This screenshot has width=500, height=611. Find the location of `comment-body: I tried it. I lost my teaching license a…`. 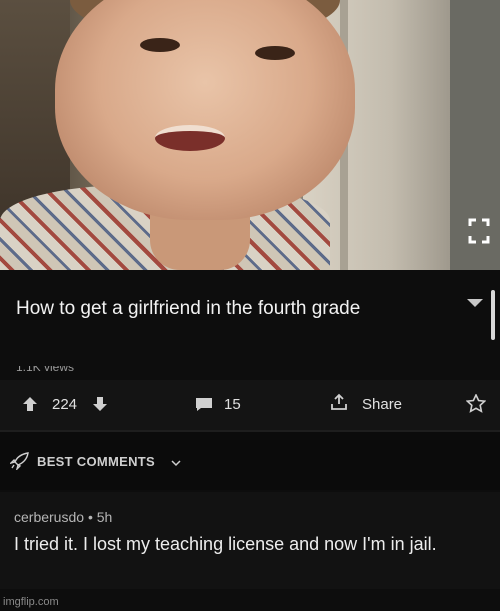

comment-body: I tried it. I lost my teaching license a… is located at coordinates (225, 544).